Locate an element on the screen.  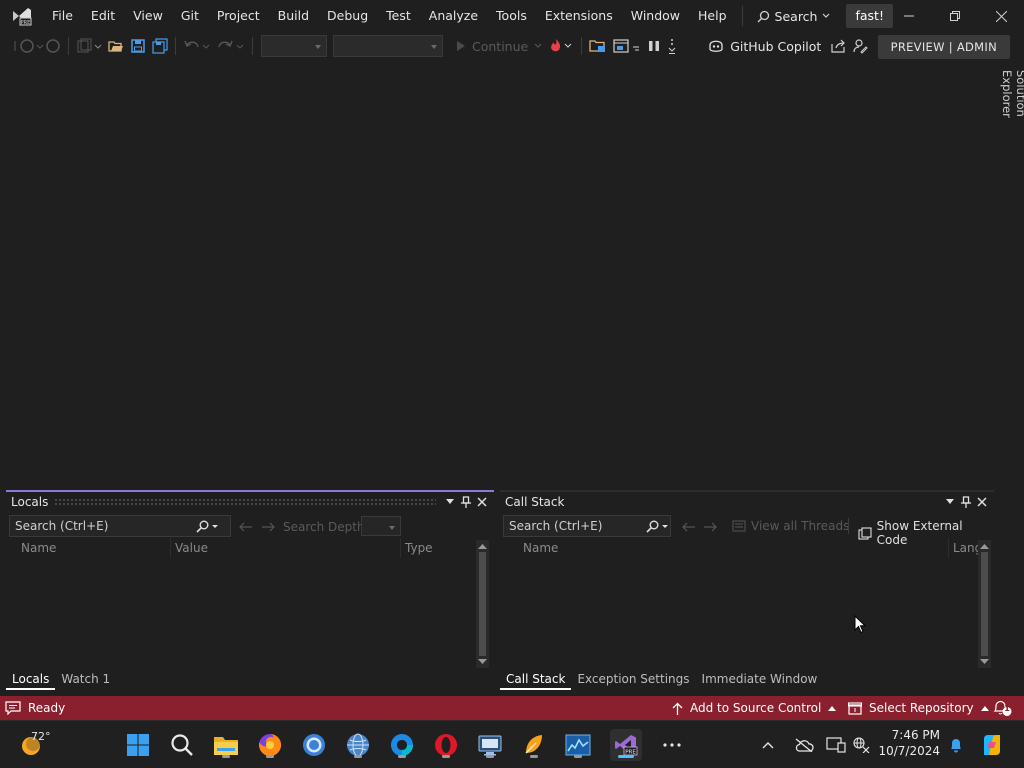
hot-reload-button is located at coordinates (561, 46).